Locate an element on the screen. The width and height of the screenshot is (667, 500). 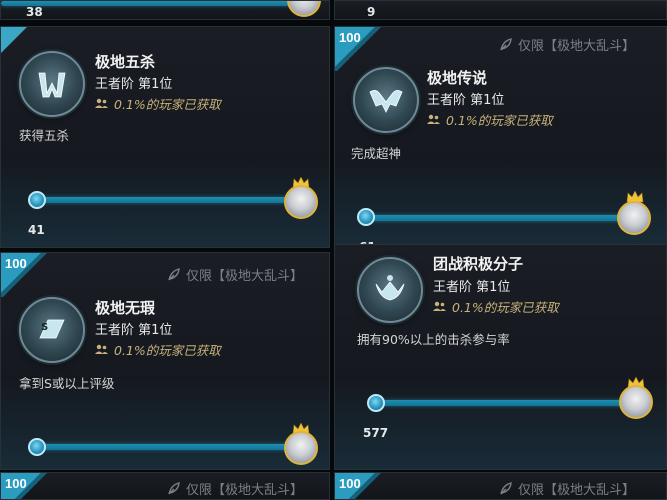
progress-count: 41 is located at coordinates (36, 230).